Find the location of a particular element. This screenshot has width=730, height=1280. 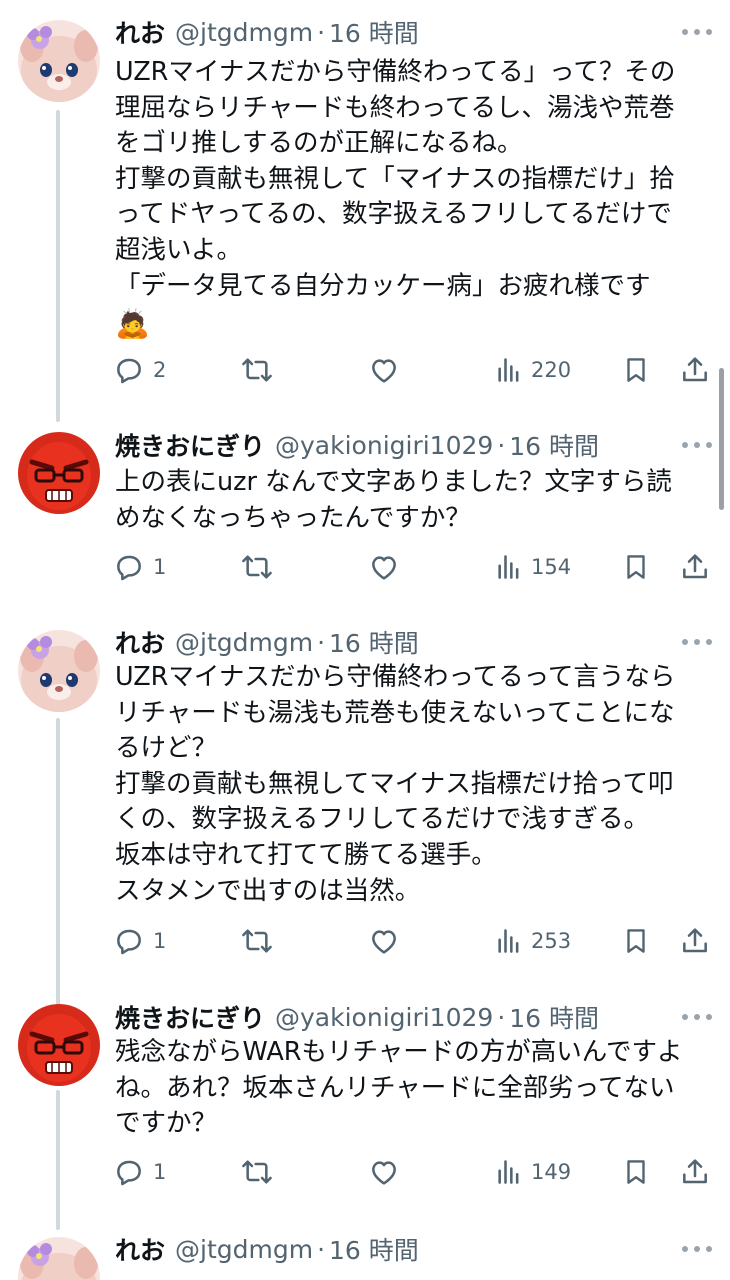

tweet-line: ってドヤってるの、数字扱えるフリしてるだけで is located at coordinates (393, 214).